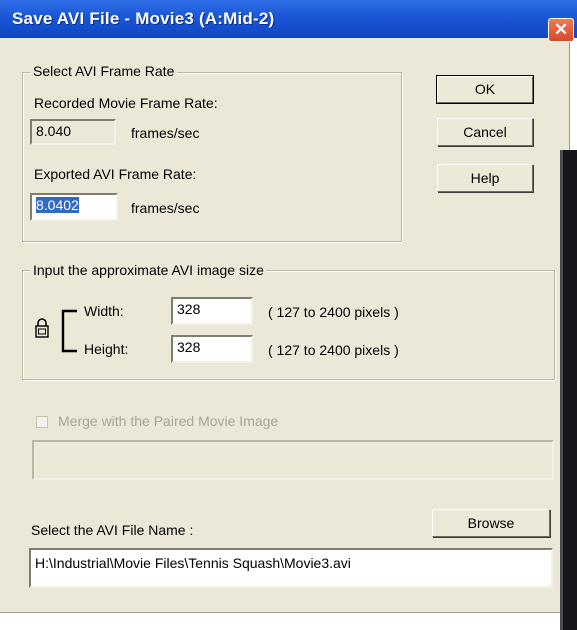 This screenshot has height=630, width=577. What do you see at coordinates (212, 349) in the screenshot?
I see `height-input: 328` at bounding box center [212, 349].